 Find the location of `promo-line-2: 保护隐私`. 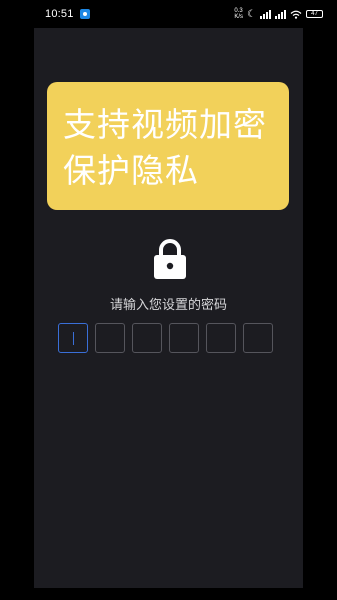

promo-line-2: 保护隐私 is located at coordinates (131, 170).